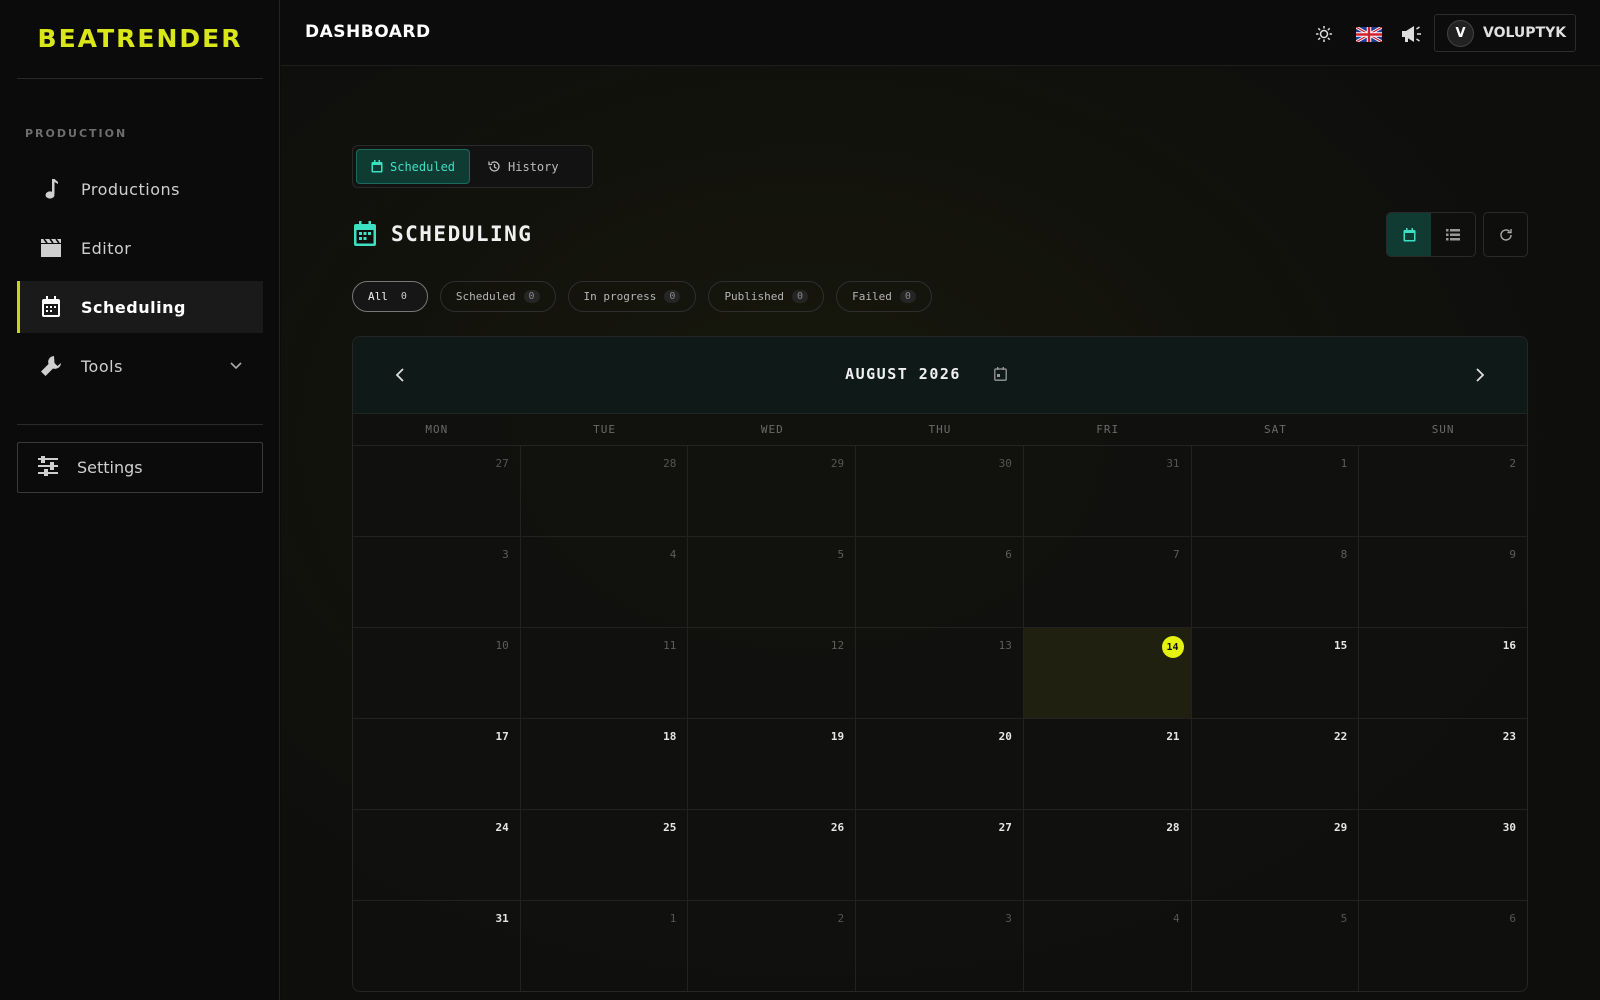 This screenshot has width=1600, height=1000. I want to click on calendar-day: 24, so click(437, 855).